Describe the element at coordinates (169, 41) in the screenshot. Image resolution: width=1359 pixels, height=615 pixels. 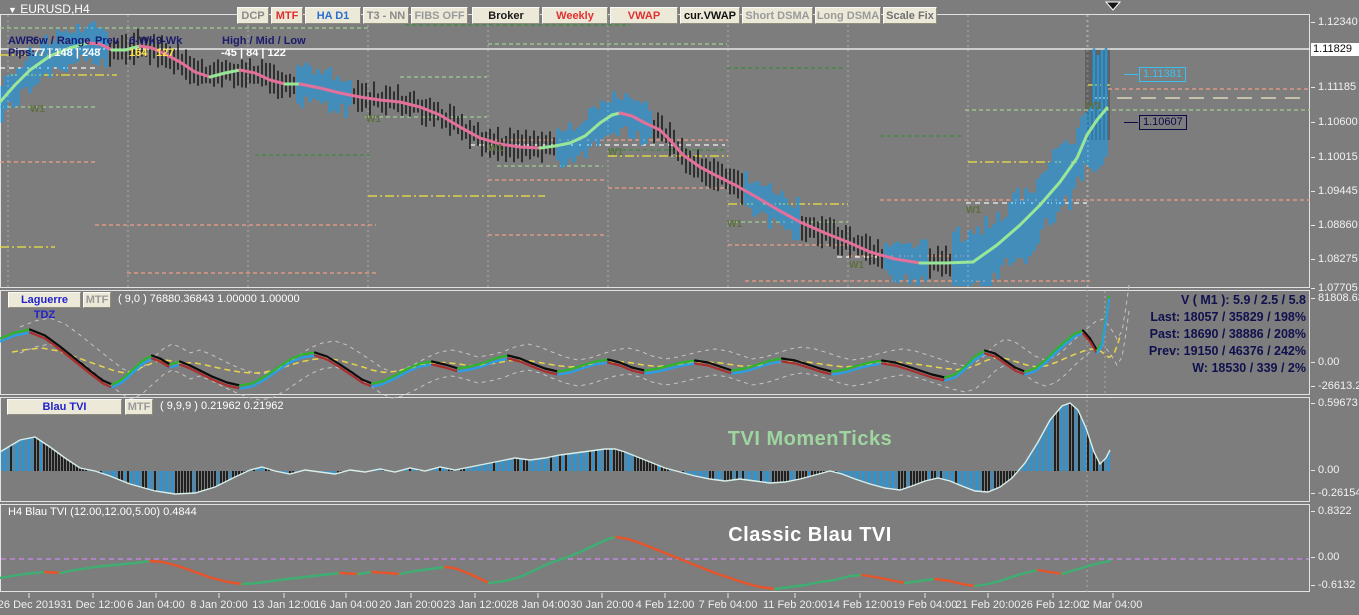
I see `awr-9wk-label: 9-Wk` at that location.